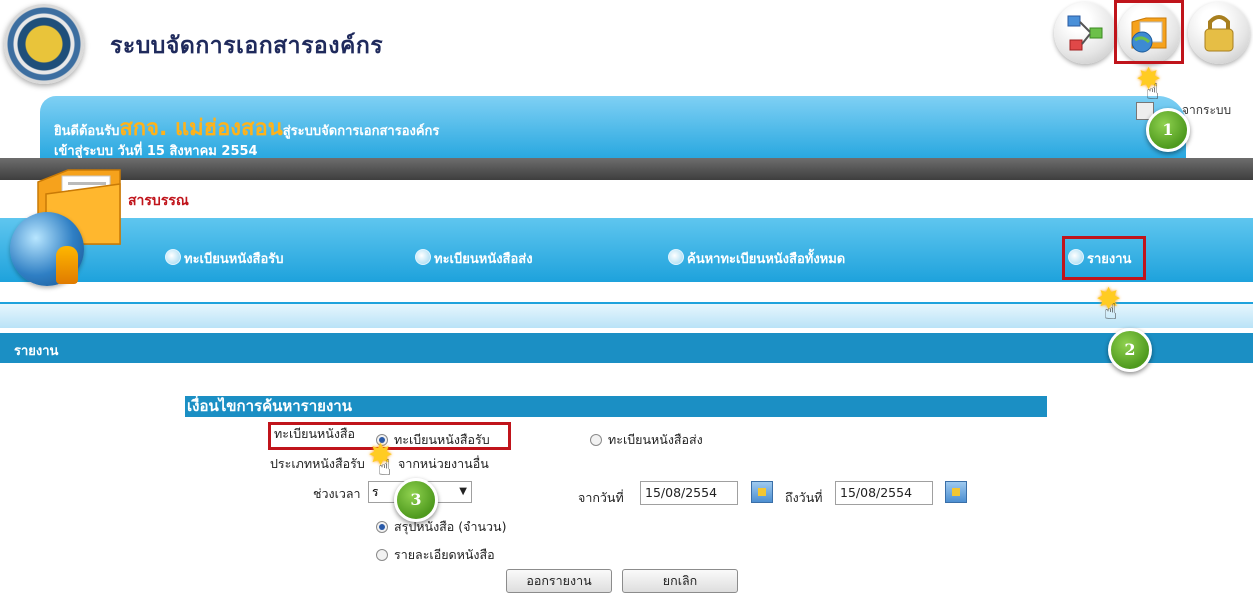 The width and height of the screenshot is (1253, 595). Describe the element at coordinates (483, 259) in the screenshot. I see `nav-item-label: ทะเบียนหนังสือส่ง` at that location.